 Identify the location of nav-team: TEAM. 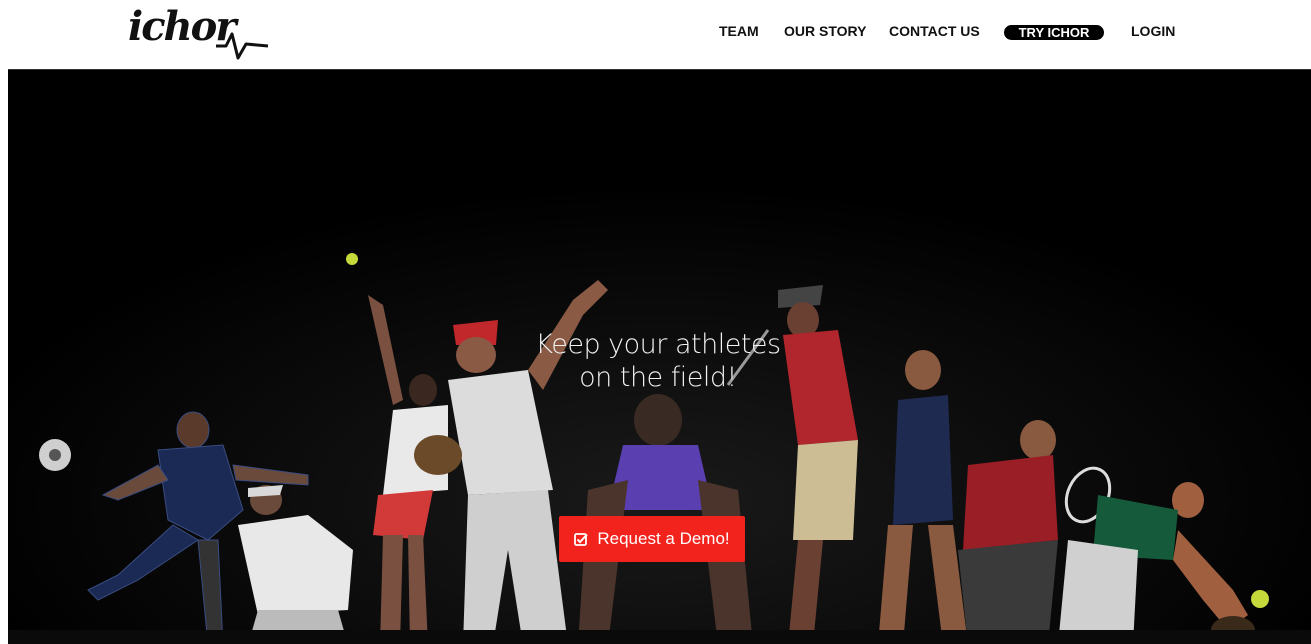
(739, 31).